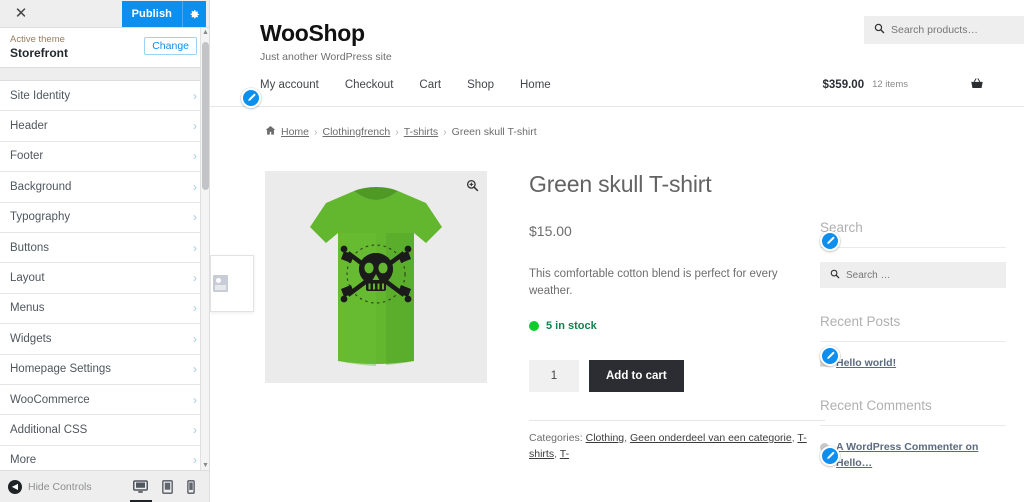  Describe the element at coordinates (50, 399) in the screenshot. I see `sidebar-item-label: WooCommerce` at that location.